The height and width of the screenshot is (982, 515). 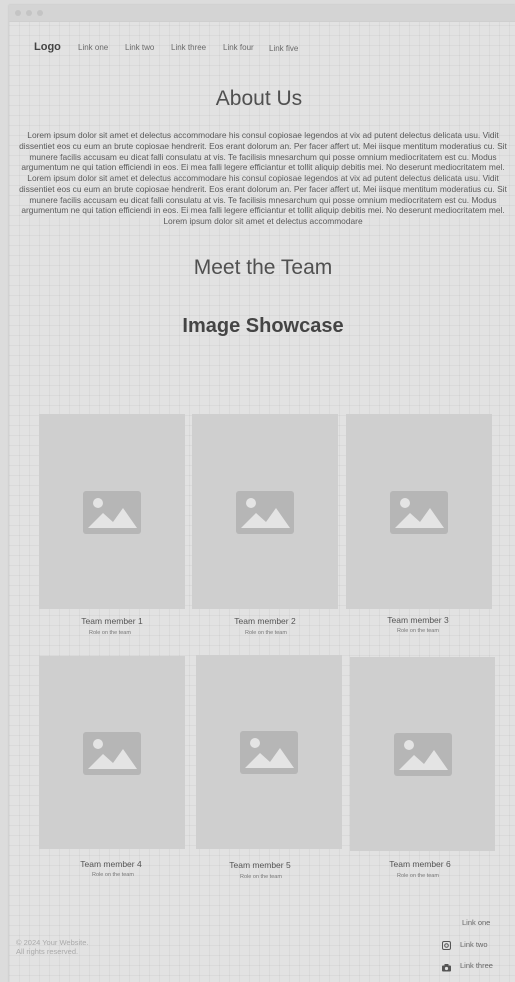 I want to click on team-member-3-image, so click(x=419, y=511).